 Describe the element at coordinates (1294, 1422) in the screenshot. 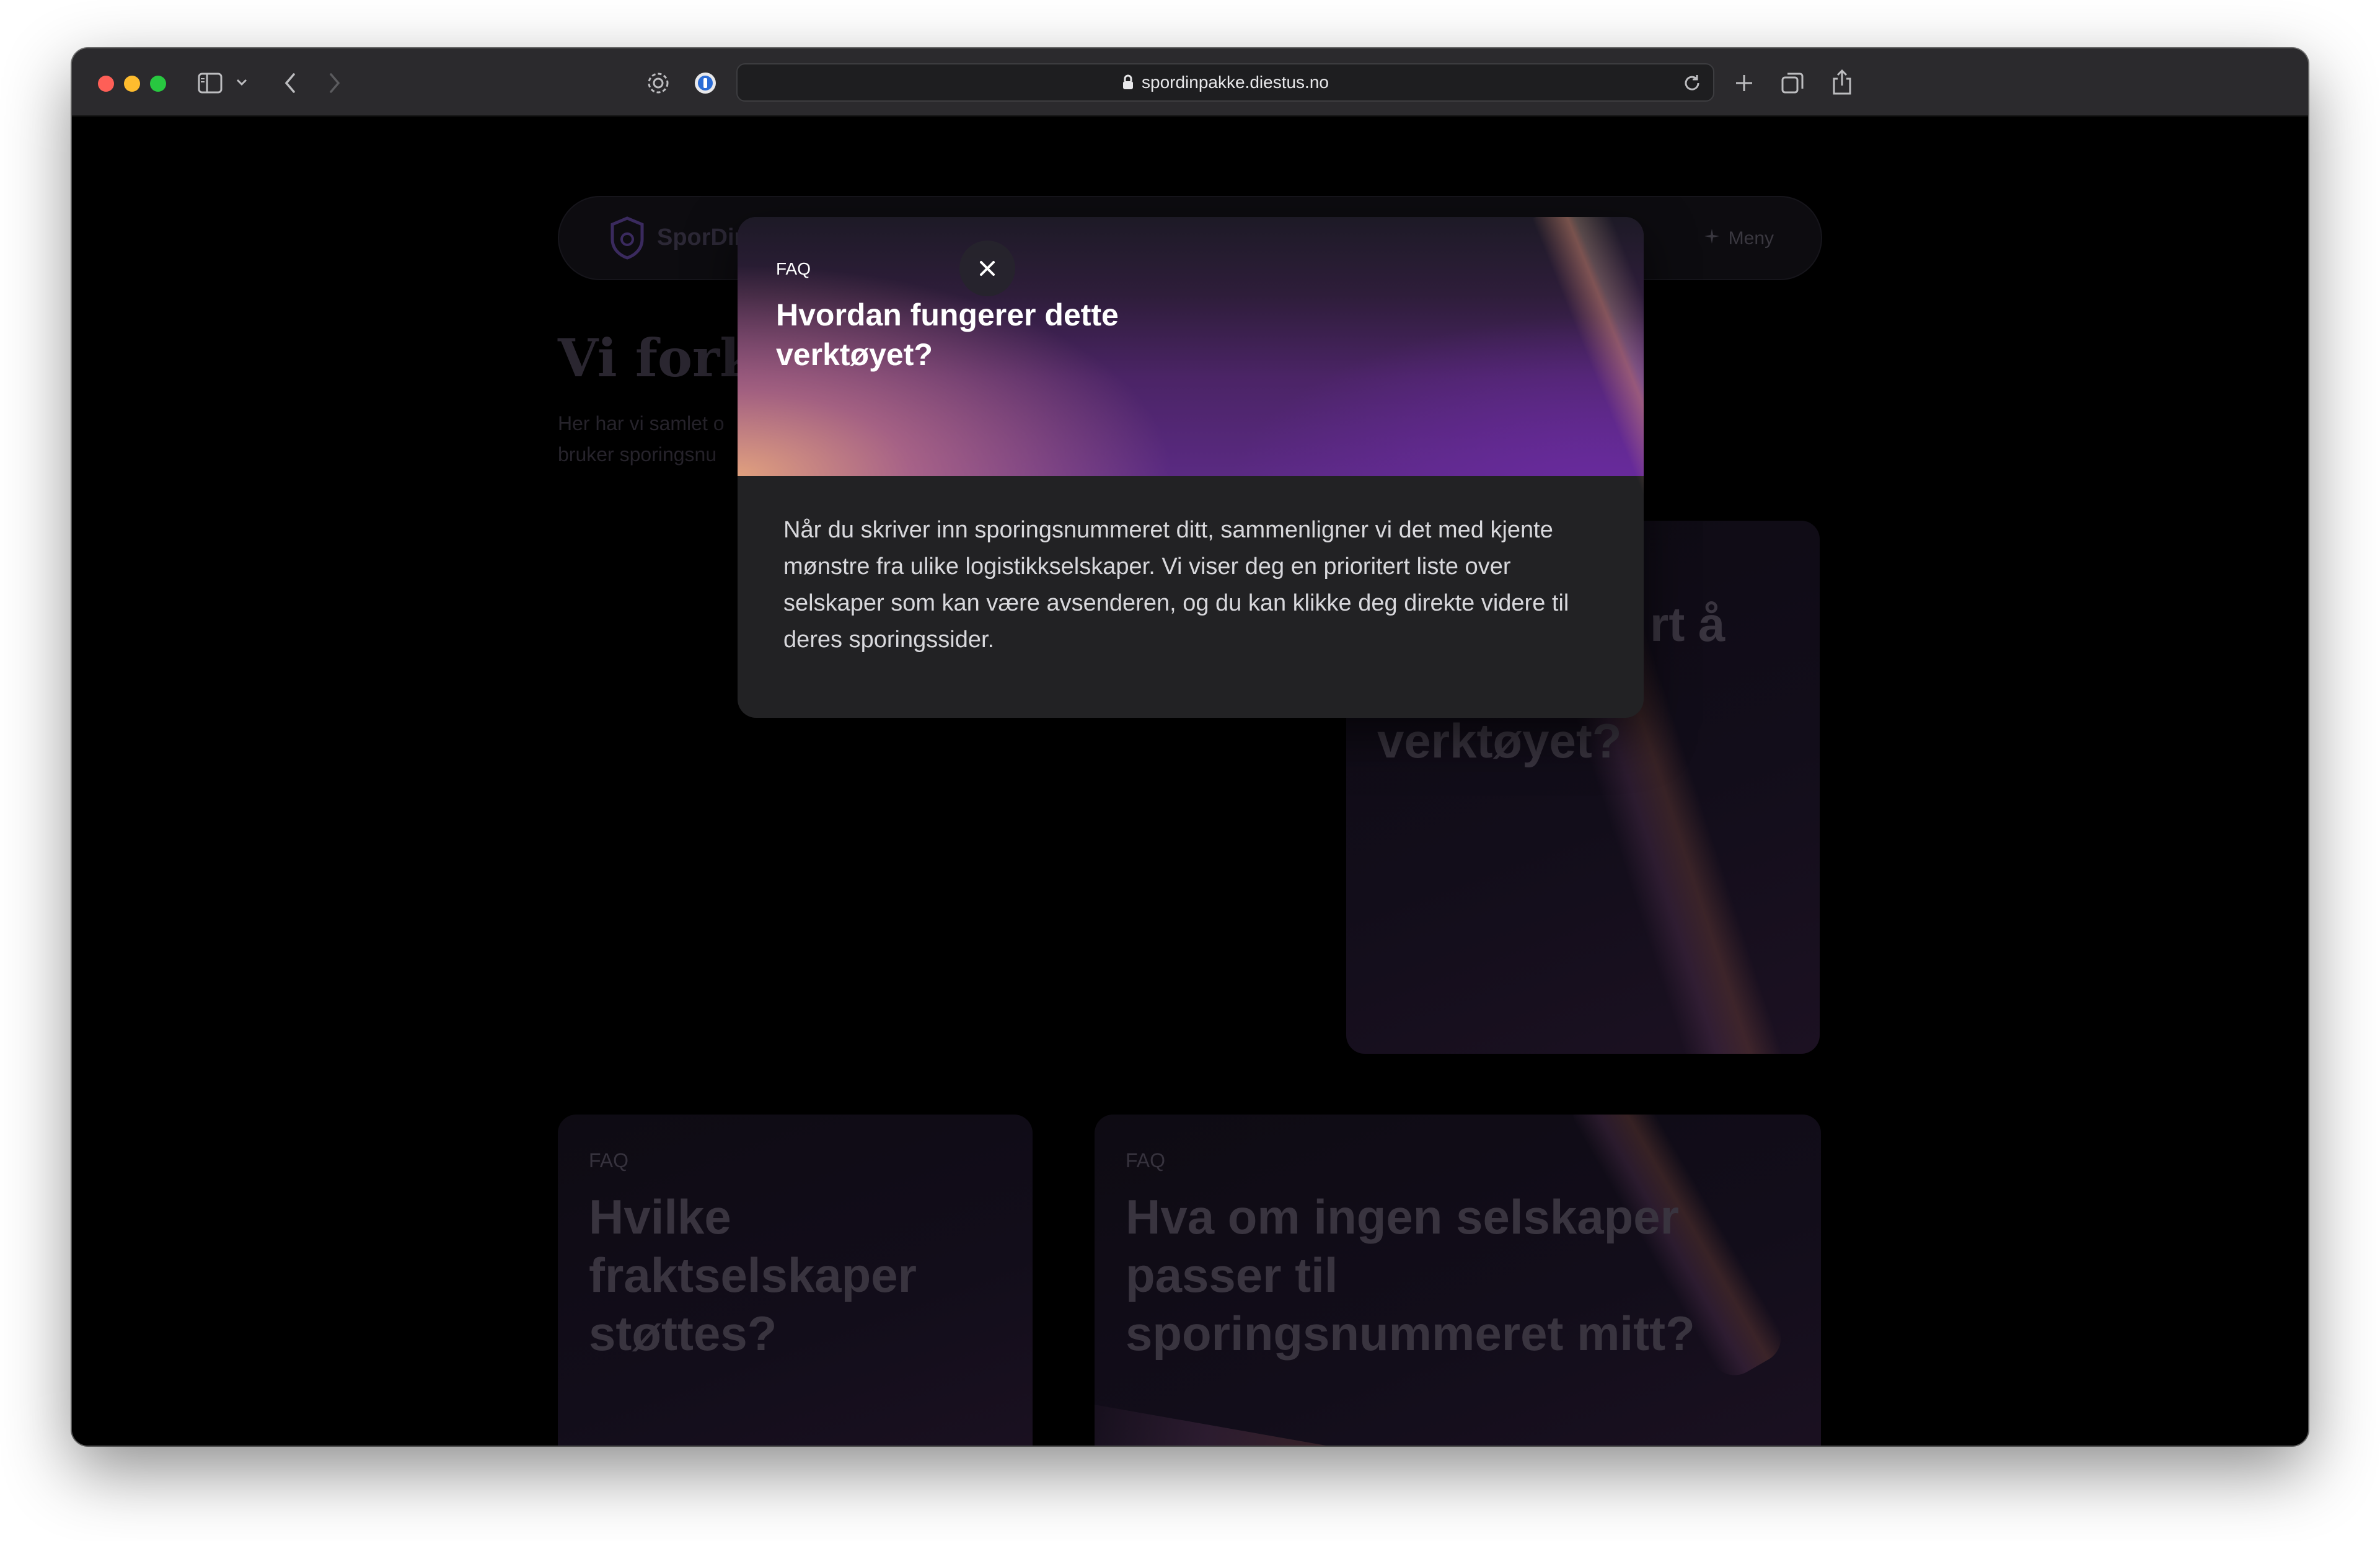

I see `card-glow` at that location.